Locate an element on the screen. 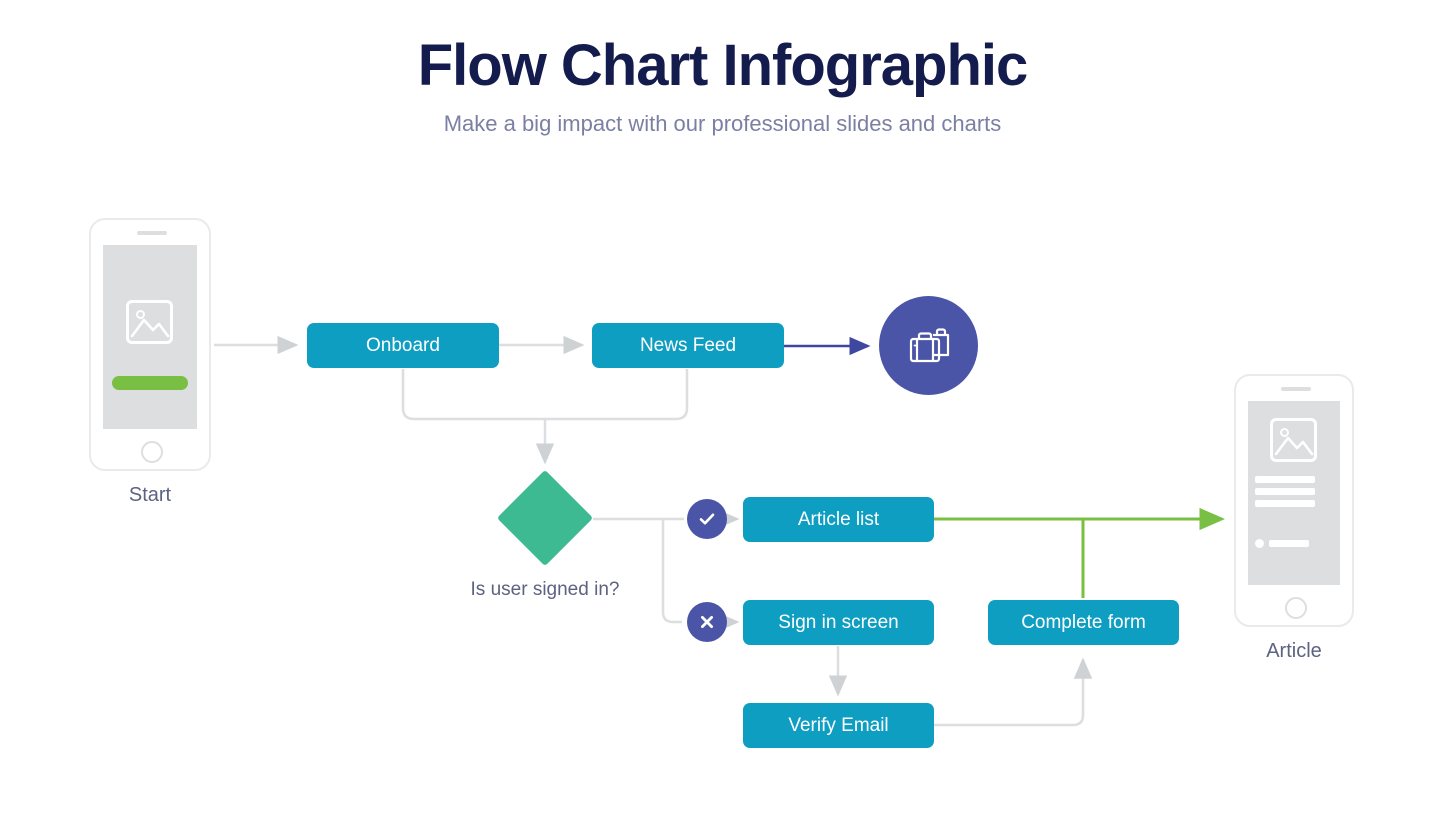  phone-mockup-start is located at coordinates (150, 344).